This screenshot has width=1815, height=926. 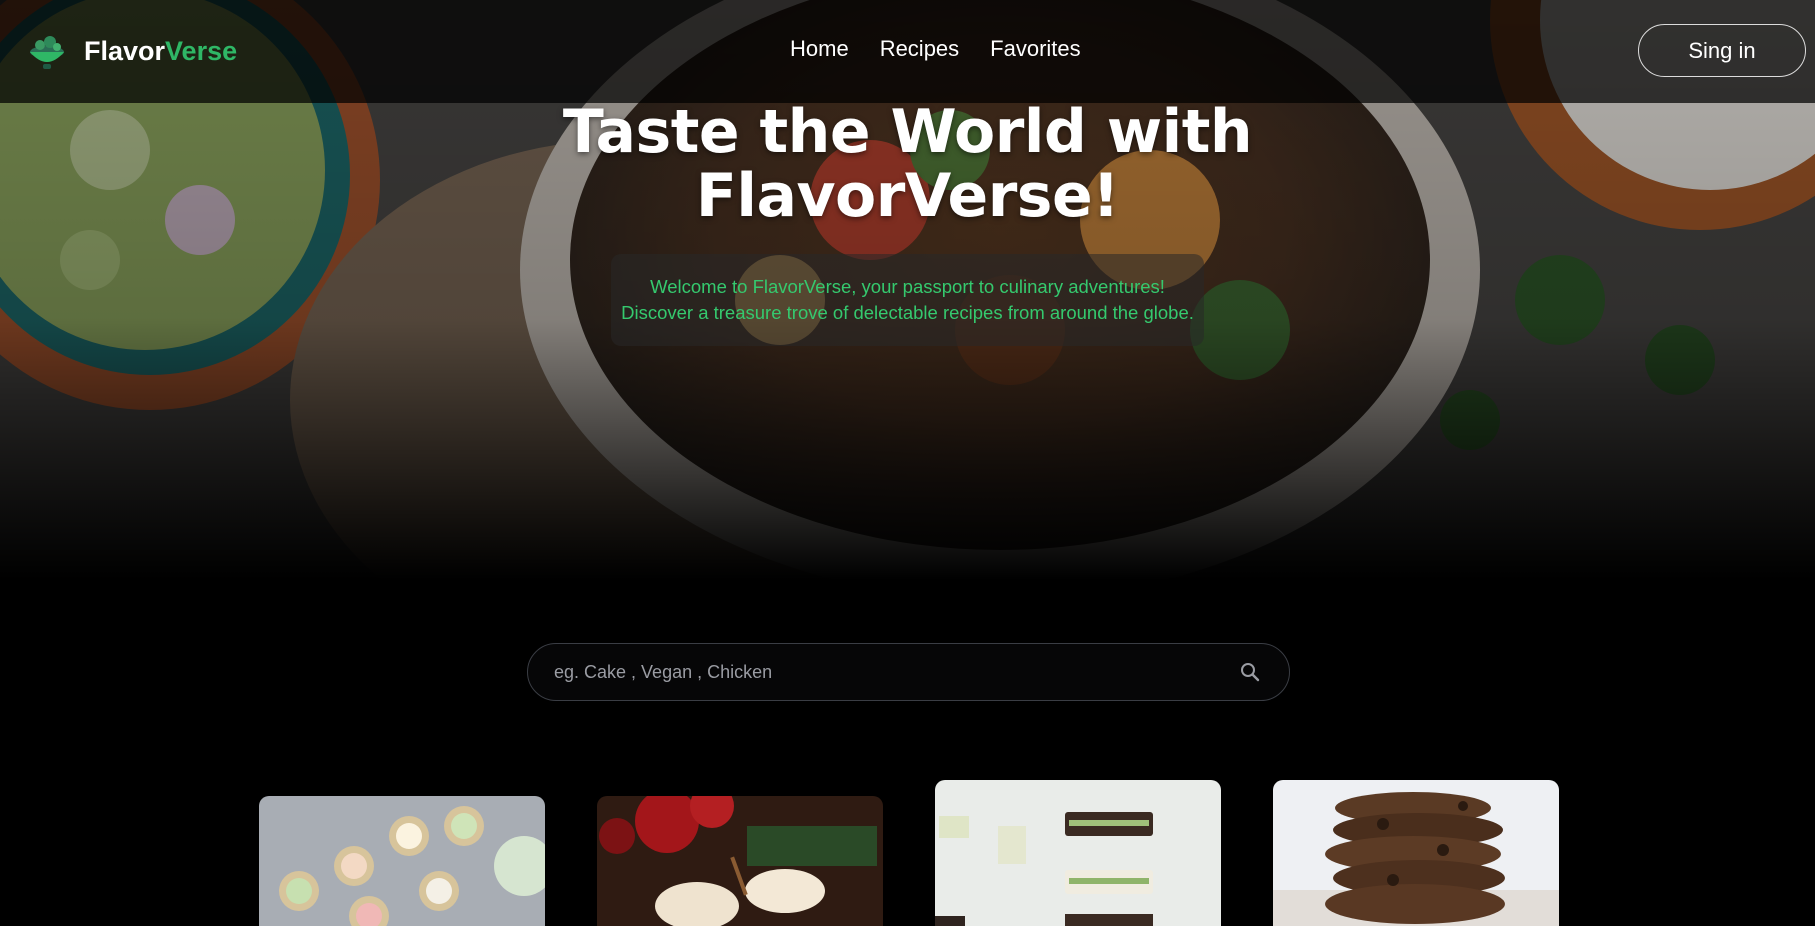 I want to click on eggnog-drinks-photo, so click(x=740, y=861).